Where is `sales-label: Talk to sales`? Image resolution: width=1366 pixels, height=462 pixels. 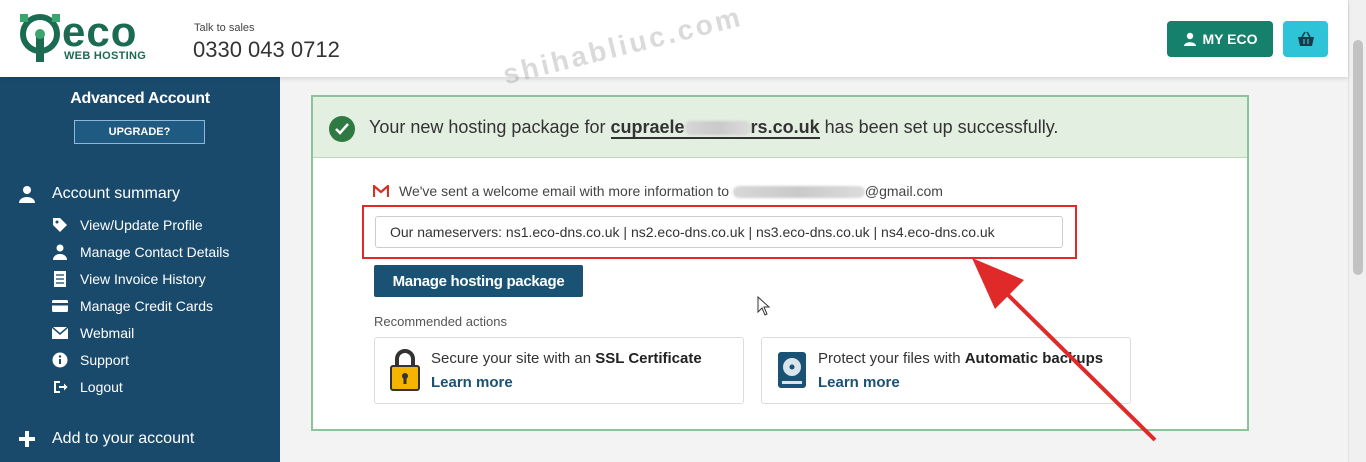
sales-label: Talk to sales is located at coordinates (224, 28).